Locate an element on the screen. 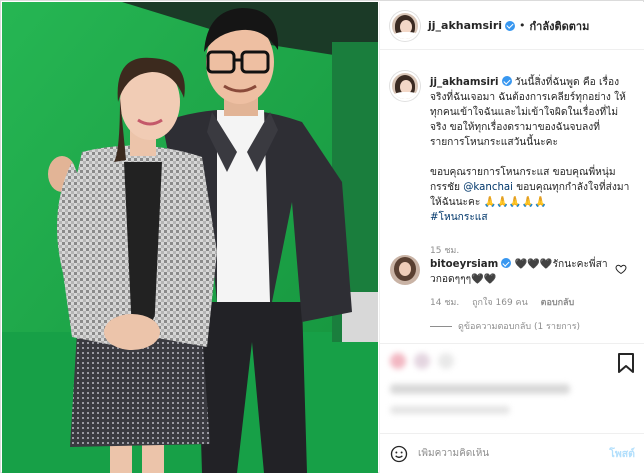 This screenshot has width=644, height=473. commenter-username: bitoeyrsiam is located at coordinates (464, 264).